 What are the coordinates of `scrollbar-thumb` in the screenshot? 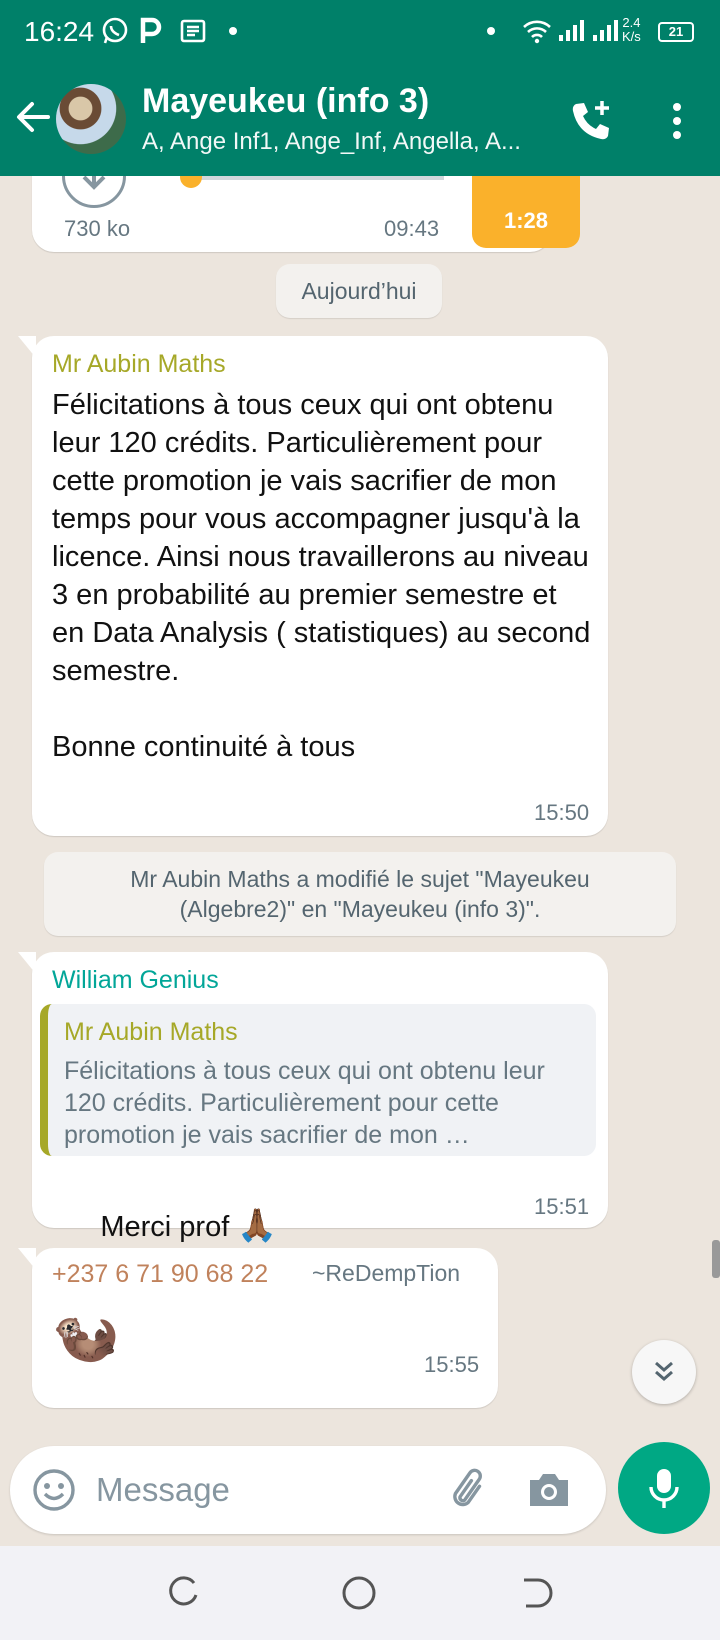 It's located at (716, 1259).